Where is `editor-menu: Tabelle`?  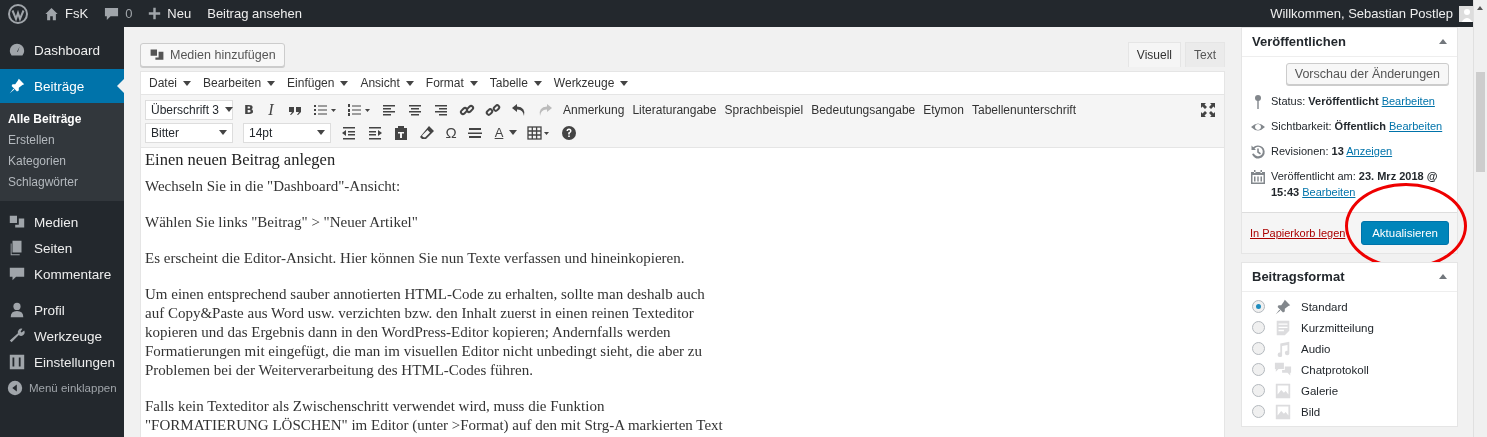 editor-menu: Tabelle is located at coordinates (515, 83).